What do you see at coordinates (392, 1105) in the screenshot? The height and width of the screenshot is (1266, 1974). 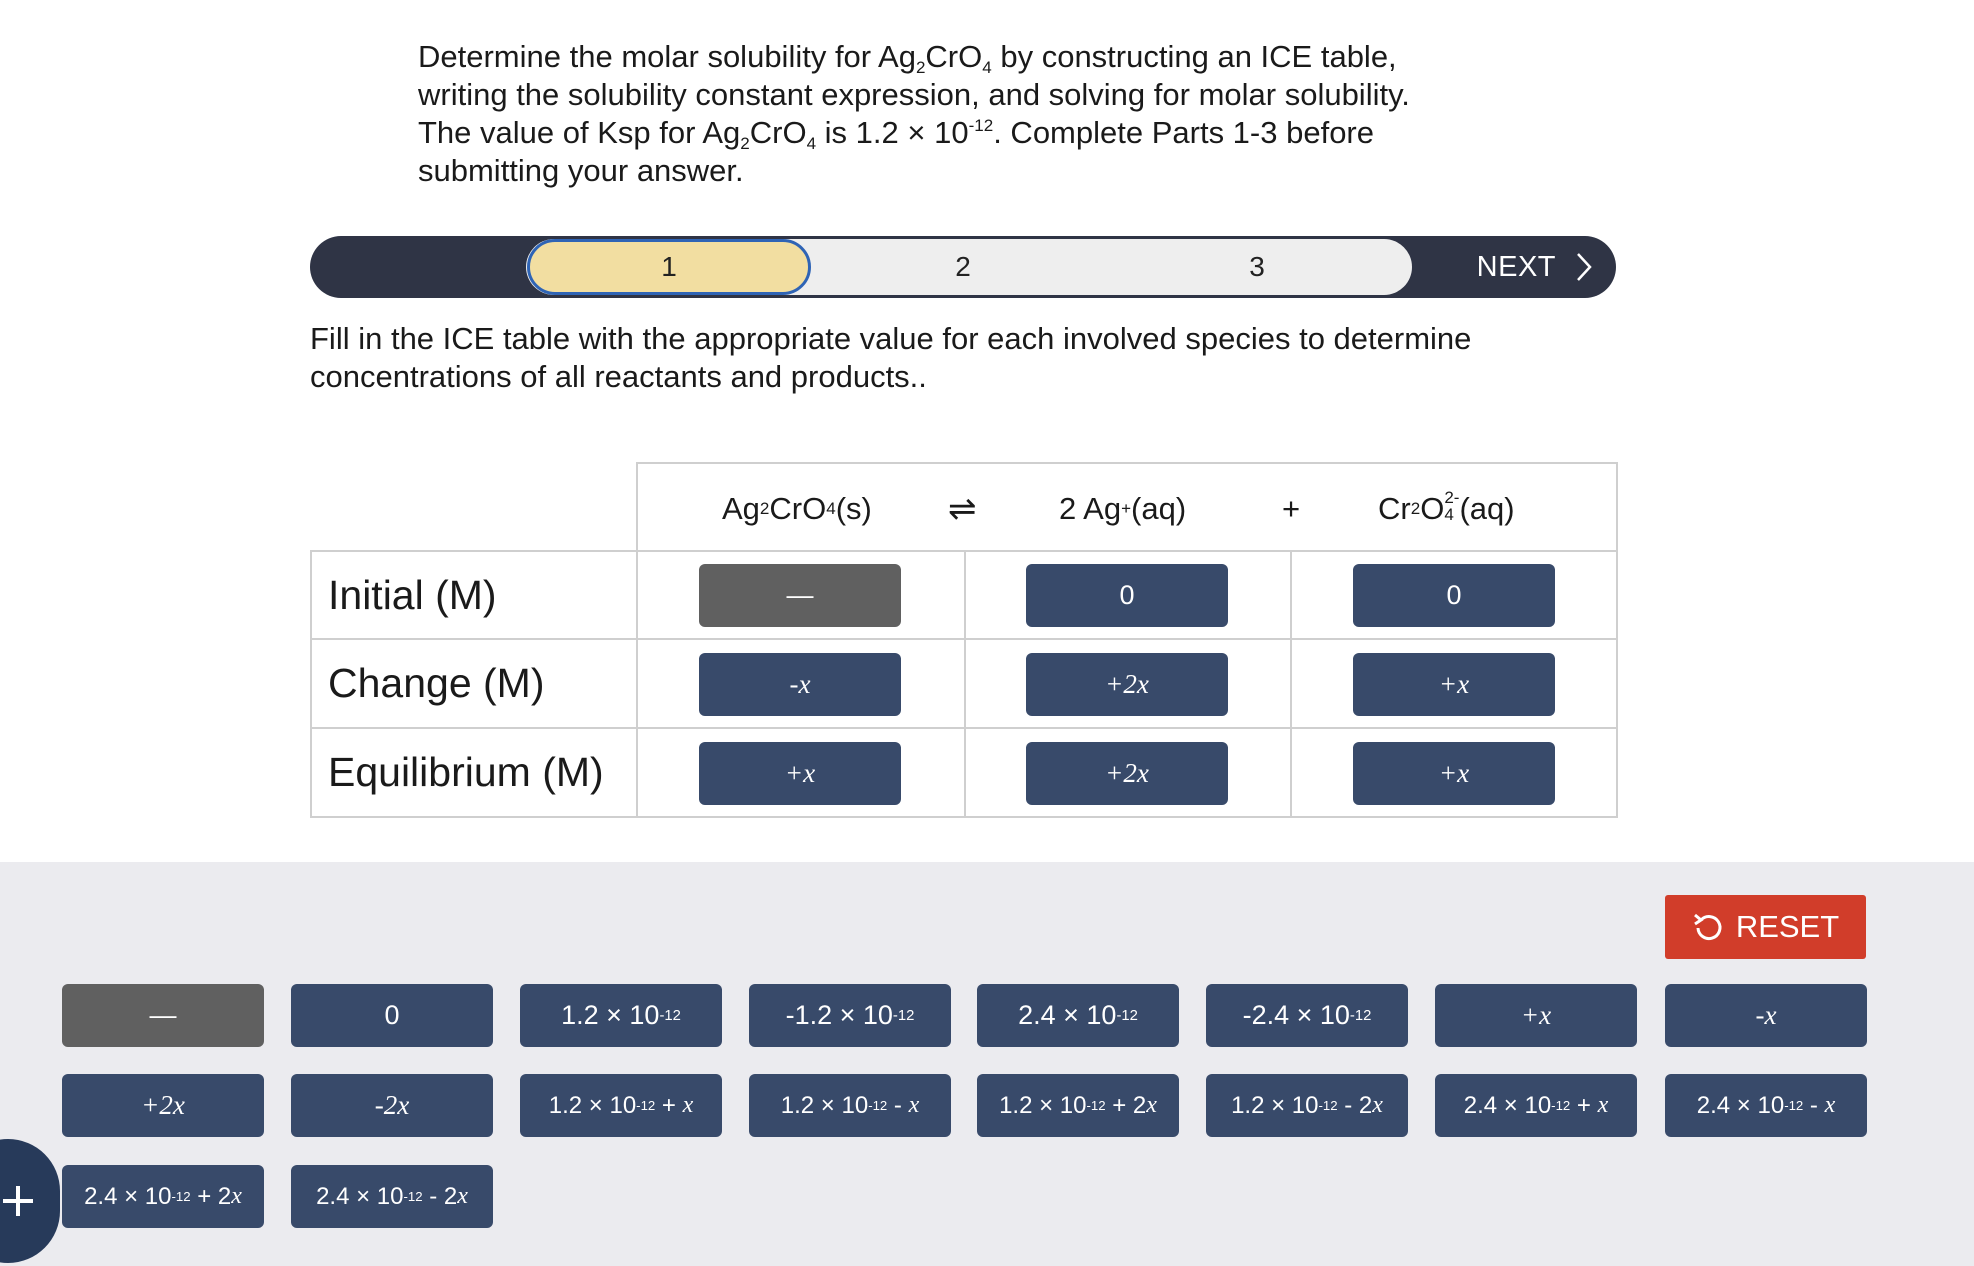 I see `bank-tile-minus-2x: -2x` at bounding box center [392, 1105].